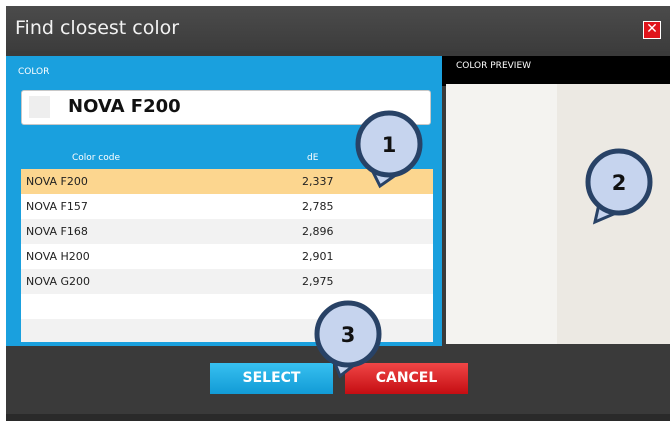 This screenshot has width=671, height=421. What do you see at coordinates (39, 107) in the screenshot?
I see `color-swatch` at bounding box center [39, 107].